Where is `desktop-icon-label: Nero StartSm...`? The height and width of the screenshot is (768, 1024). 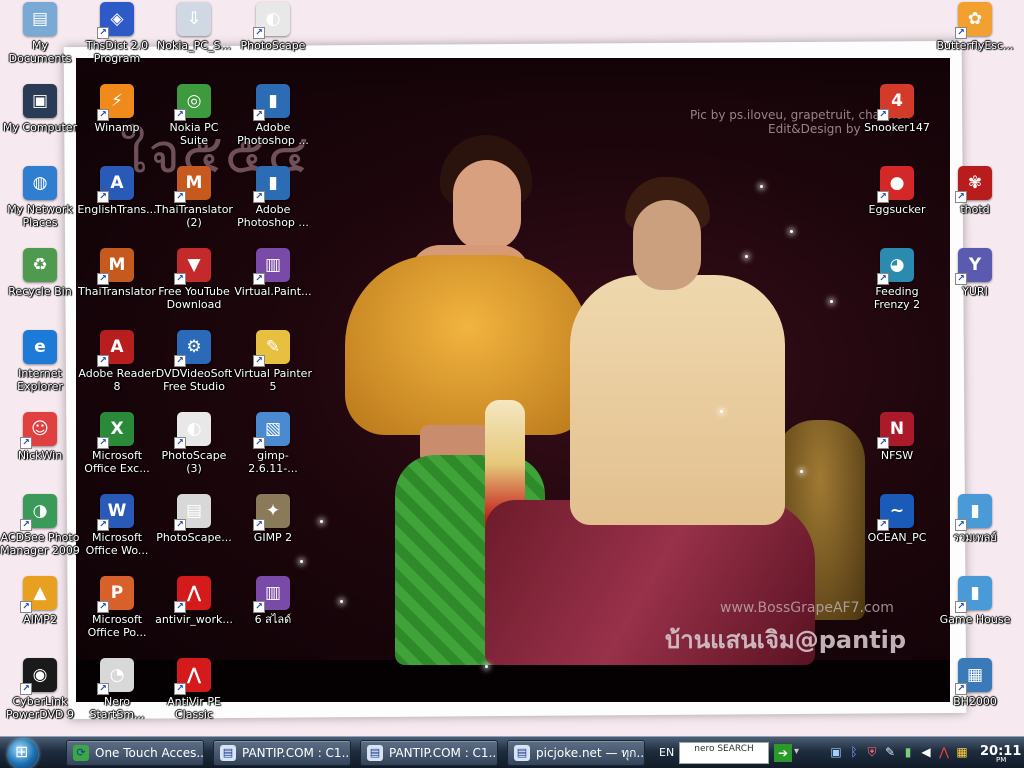
desktop-icon-label: Nero StartSm... is located at coordinates (117, 708).